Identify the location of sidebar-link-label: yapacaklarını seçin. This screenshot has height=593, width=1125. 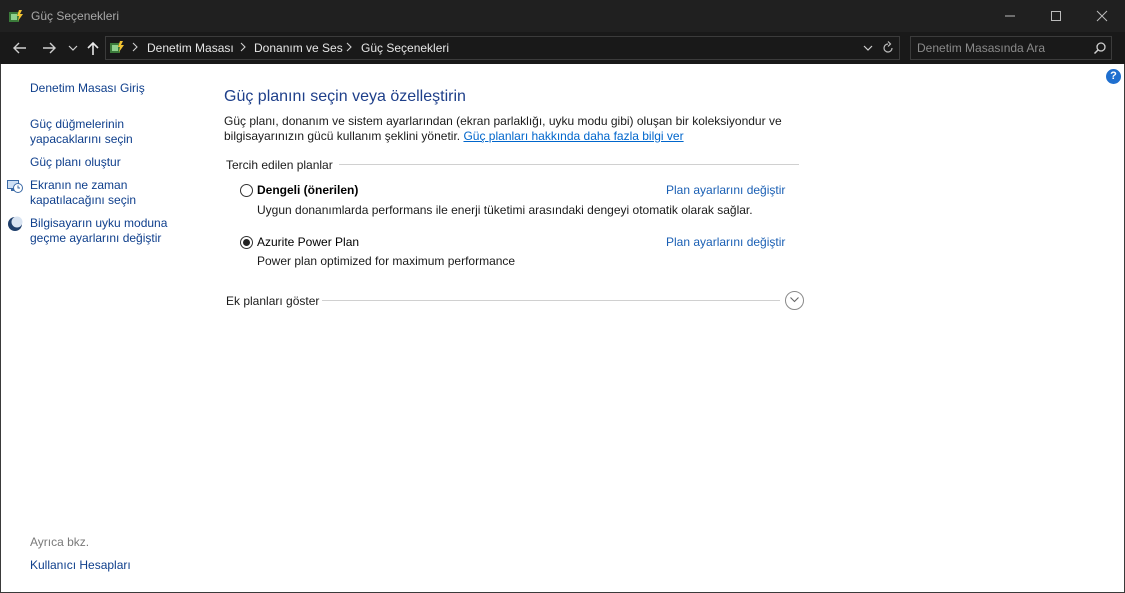
(81, 139).